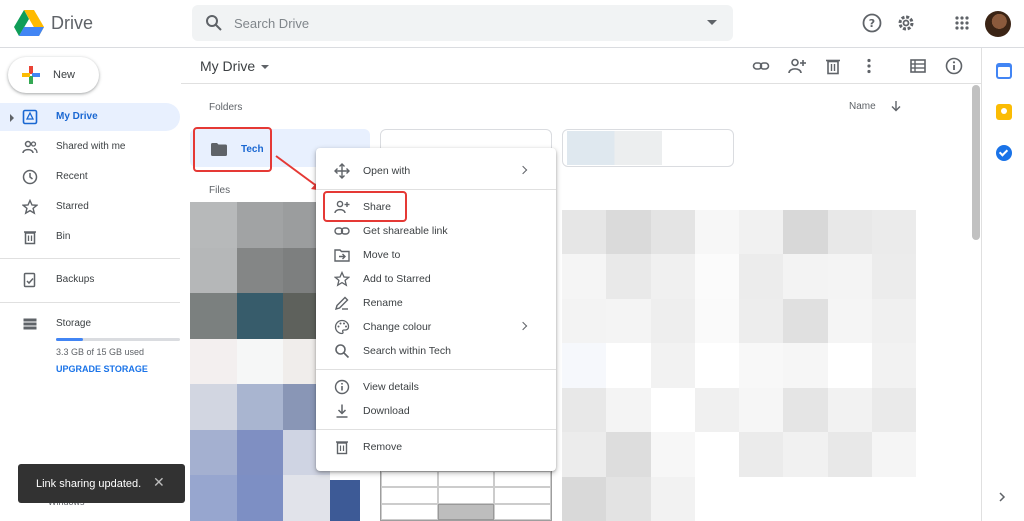  What do you see at coordinates (436, 171) in the screenshot?
I see `menu-item-open-with: Open with` at bounding box center [436, 171].